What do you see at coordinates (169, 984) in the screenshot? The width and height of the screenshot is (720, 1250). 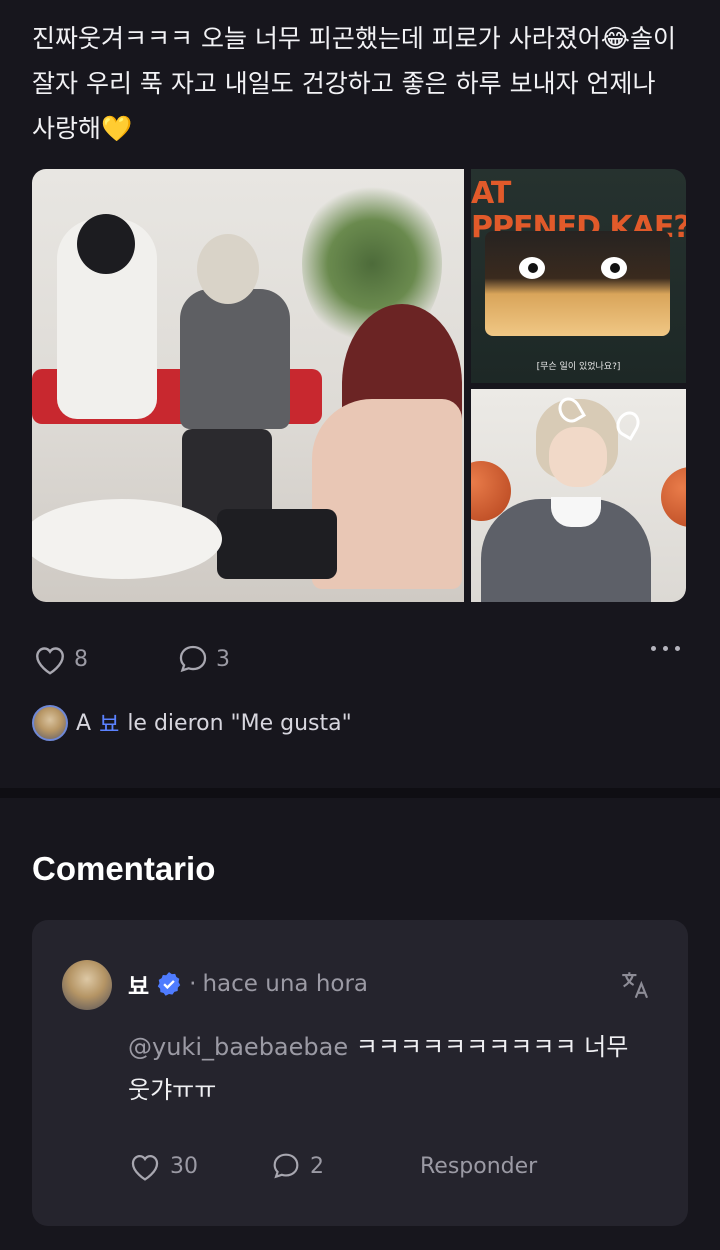 I see `verified-badge-icon` at bounding box center [169, 984].